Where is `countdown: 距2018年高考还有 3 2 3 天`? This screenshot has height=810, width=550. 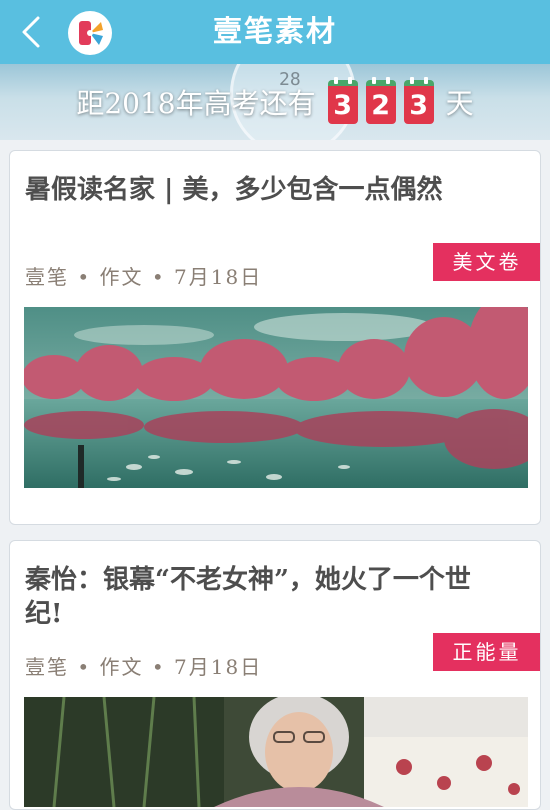
countdown: 距2018年高考还有 3 2 3 天 is located at coordinates (275, 102).